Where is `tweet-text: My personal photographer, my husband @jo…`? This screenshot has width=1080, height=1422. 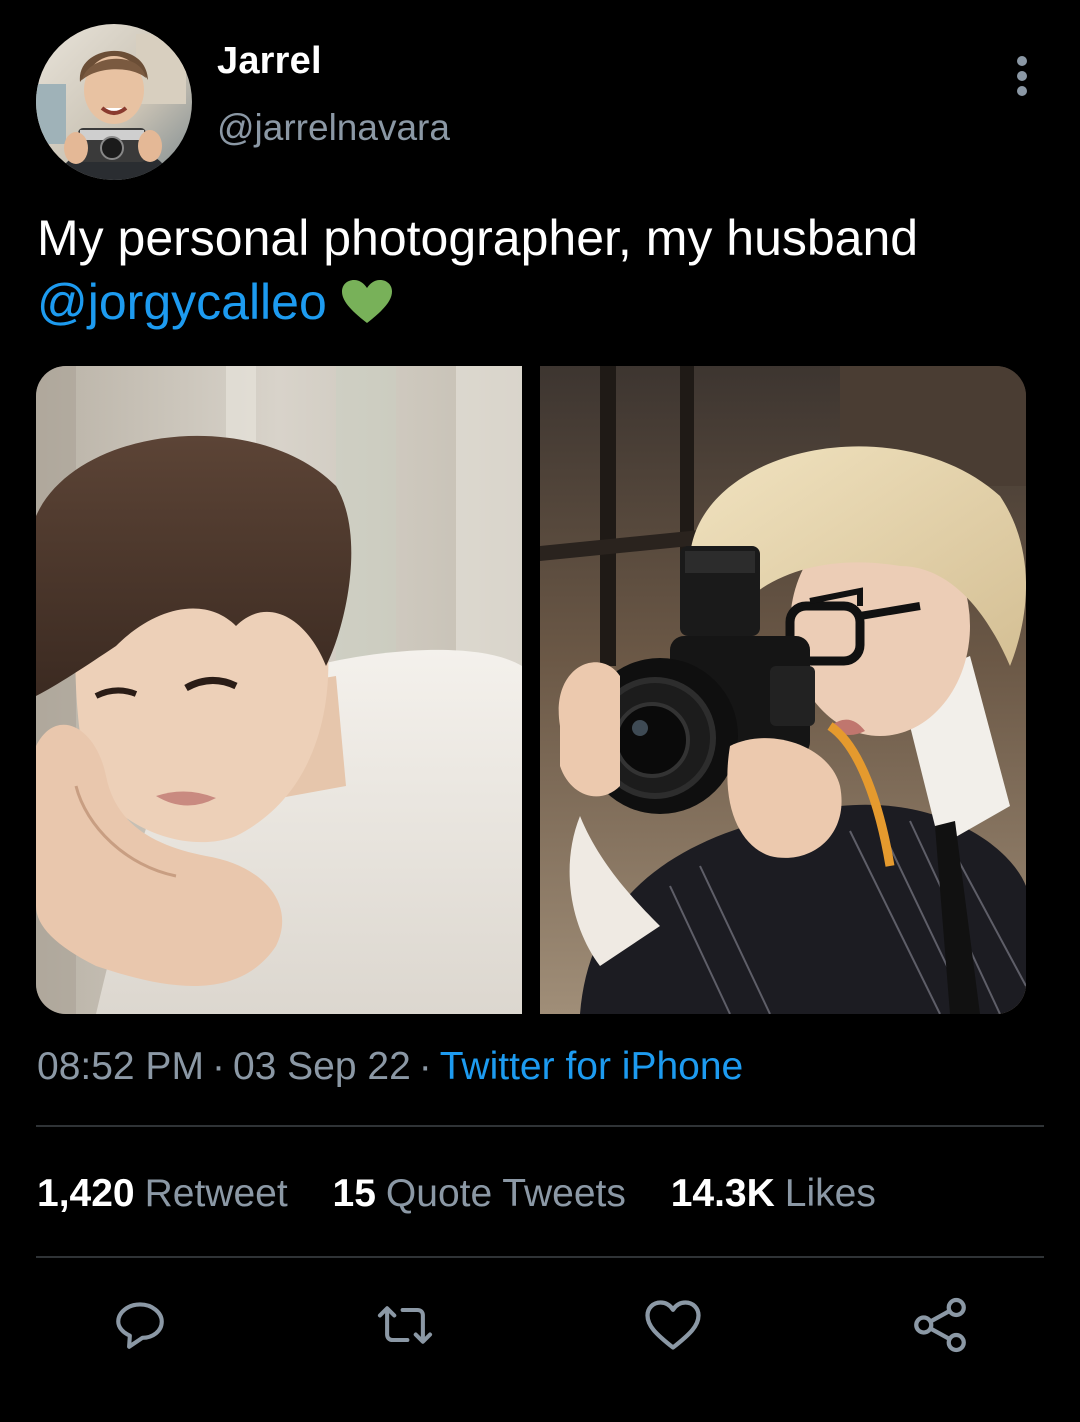
tweet-text: My personal photographer, my husband @jo… is located at coordinates (542, 273).